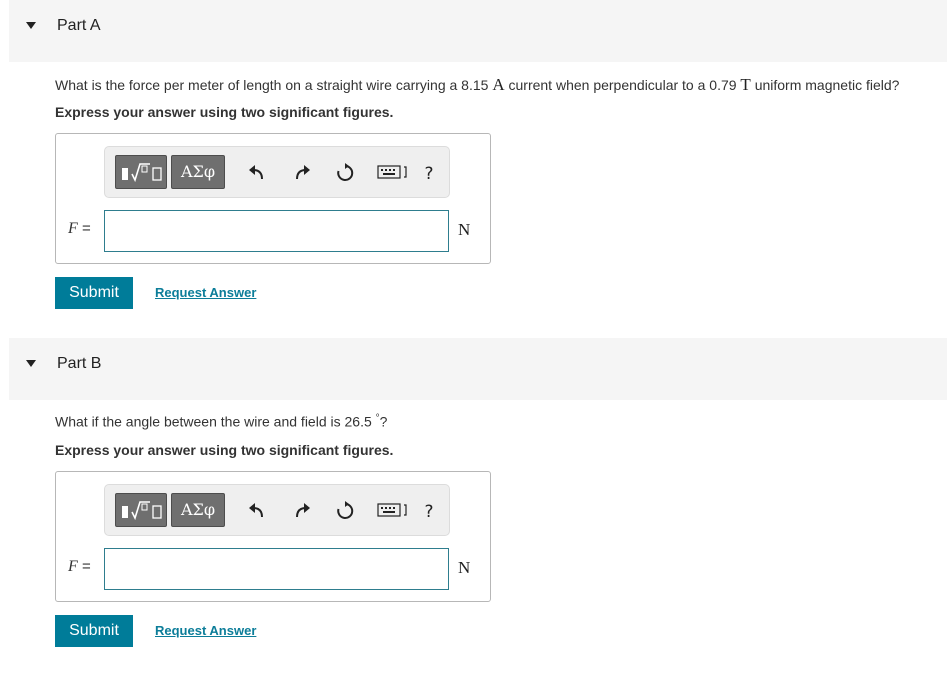 This screenshot has height=682, width=947. I want to click on part-b-title: Part B, so click(79, 364).